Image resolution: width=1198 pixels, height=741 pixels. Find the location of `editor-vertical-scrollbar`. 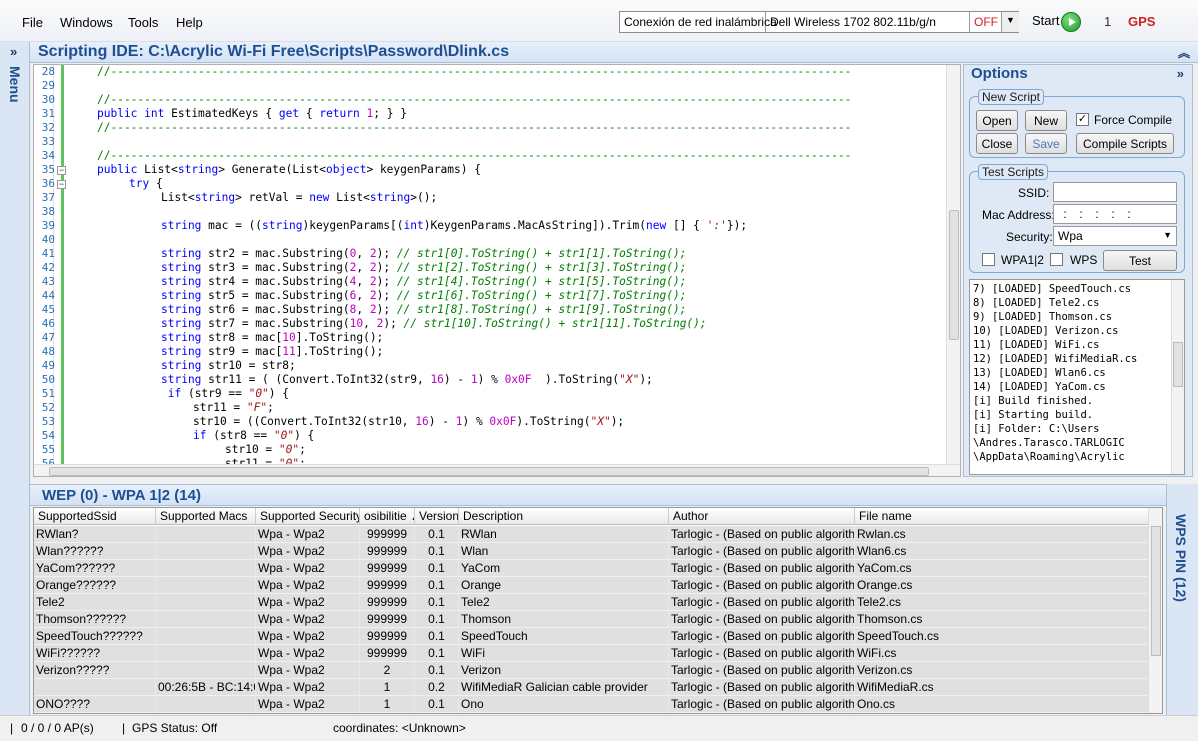

editor-vertical-scrollbar is located at coordinates (953, 265).